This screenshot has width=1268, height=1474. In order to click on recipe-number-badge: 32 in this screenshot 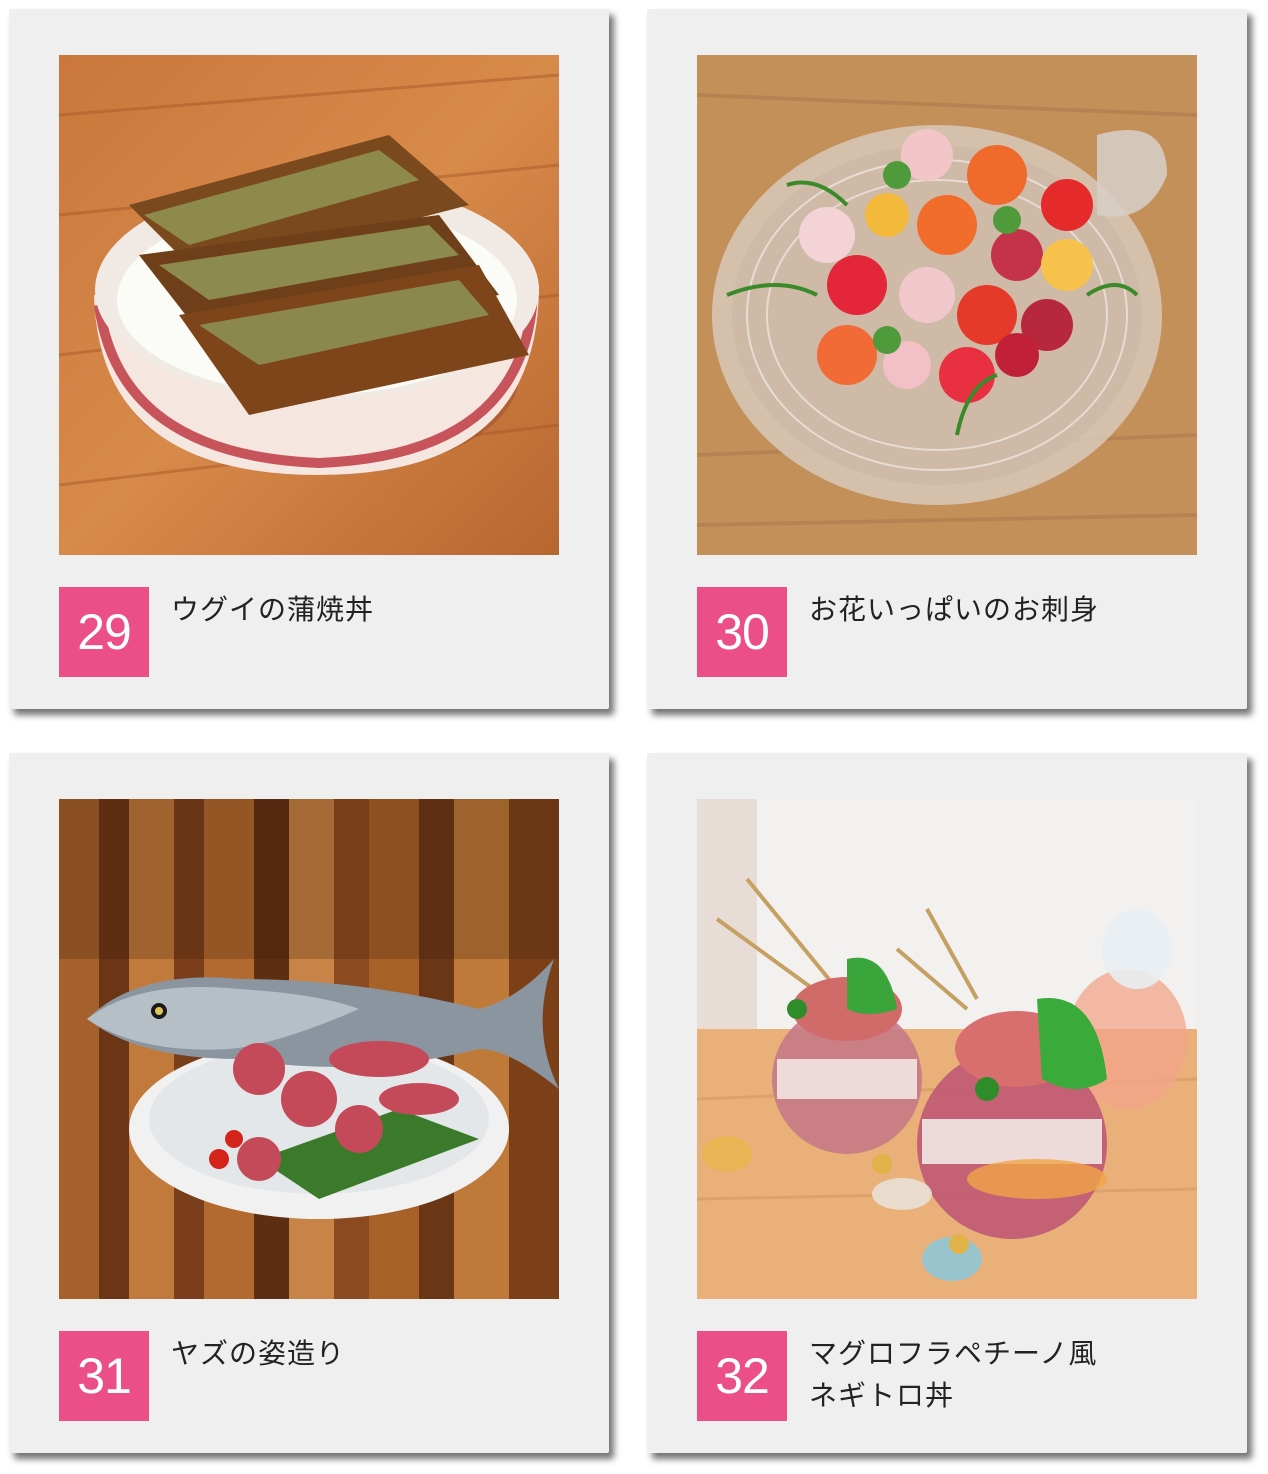, I will do `click(742, 1376)`.